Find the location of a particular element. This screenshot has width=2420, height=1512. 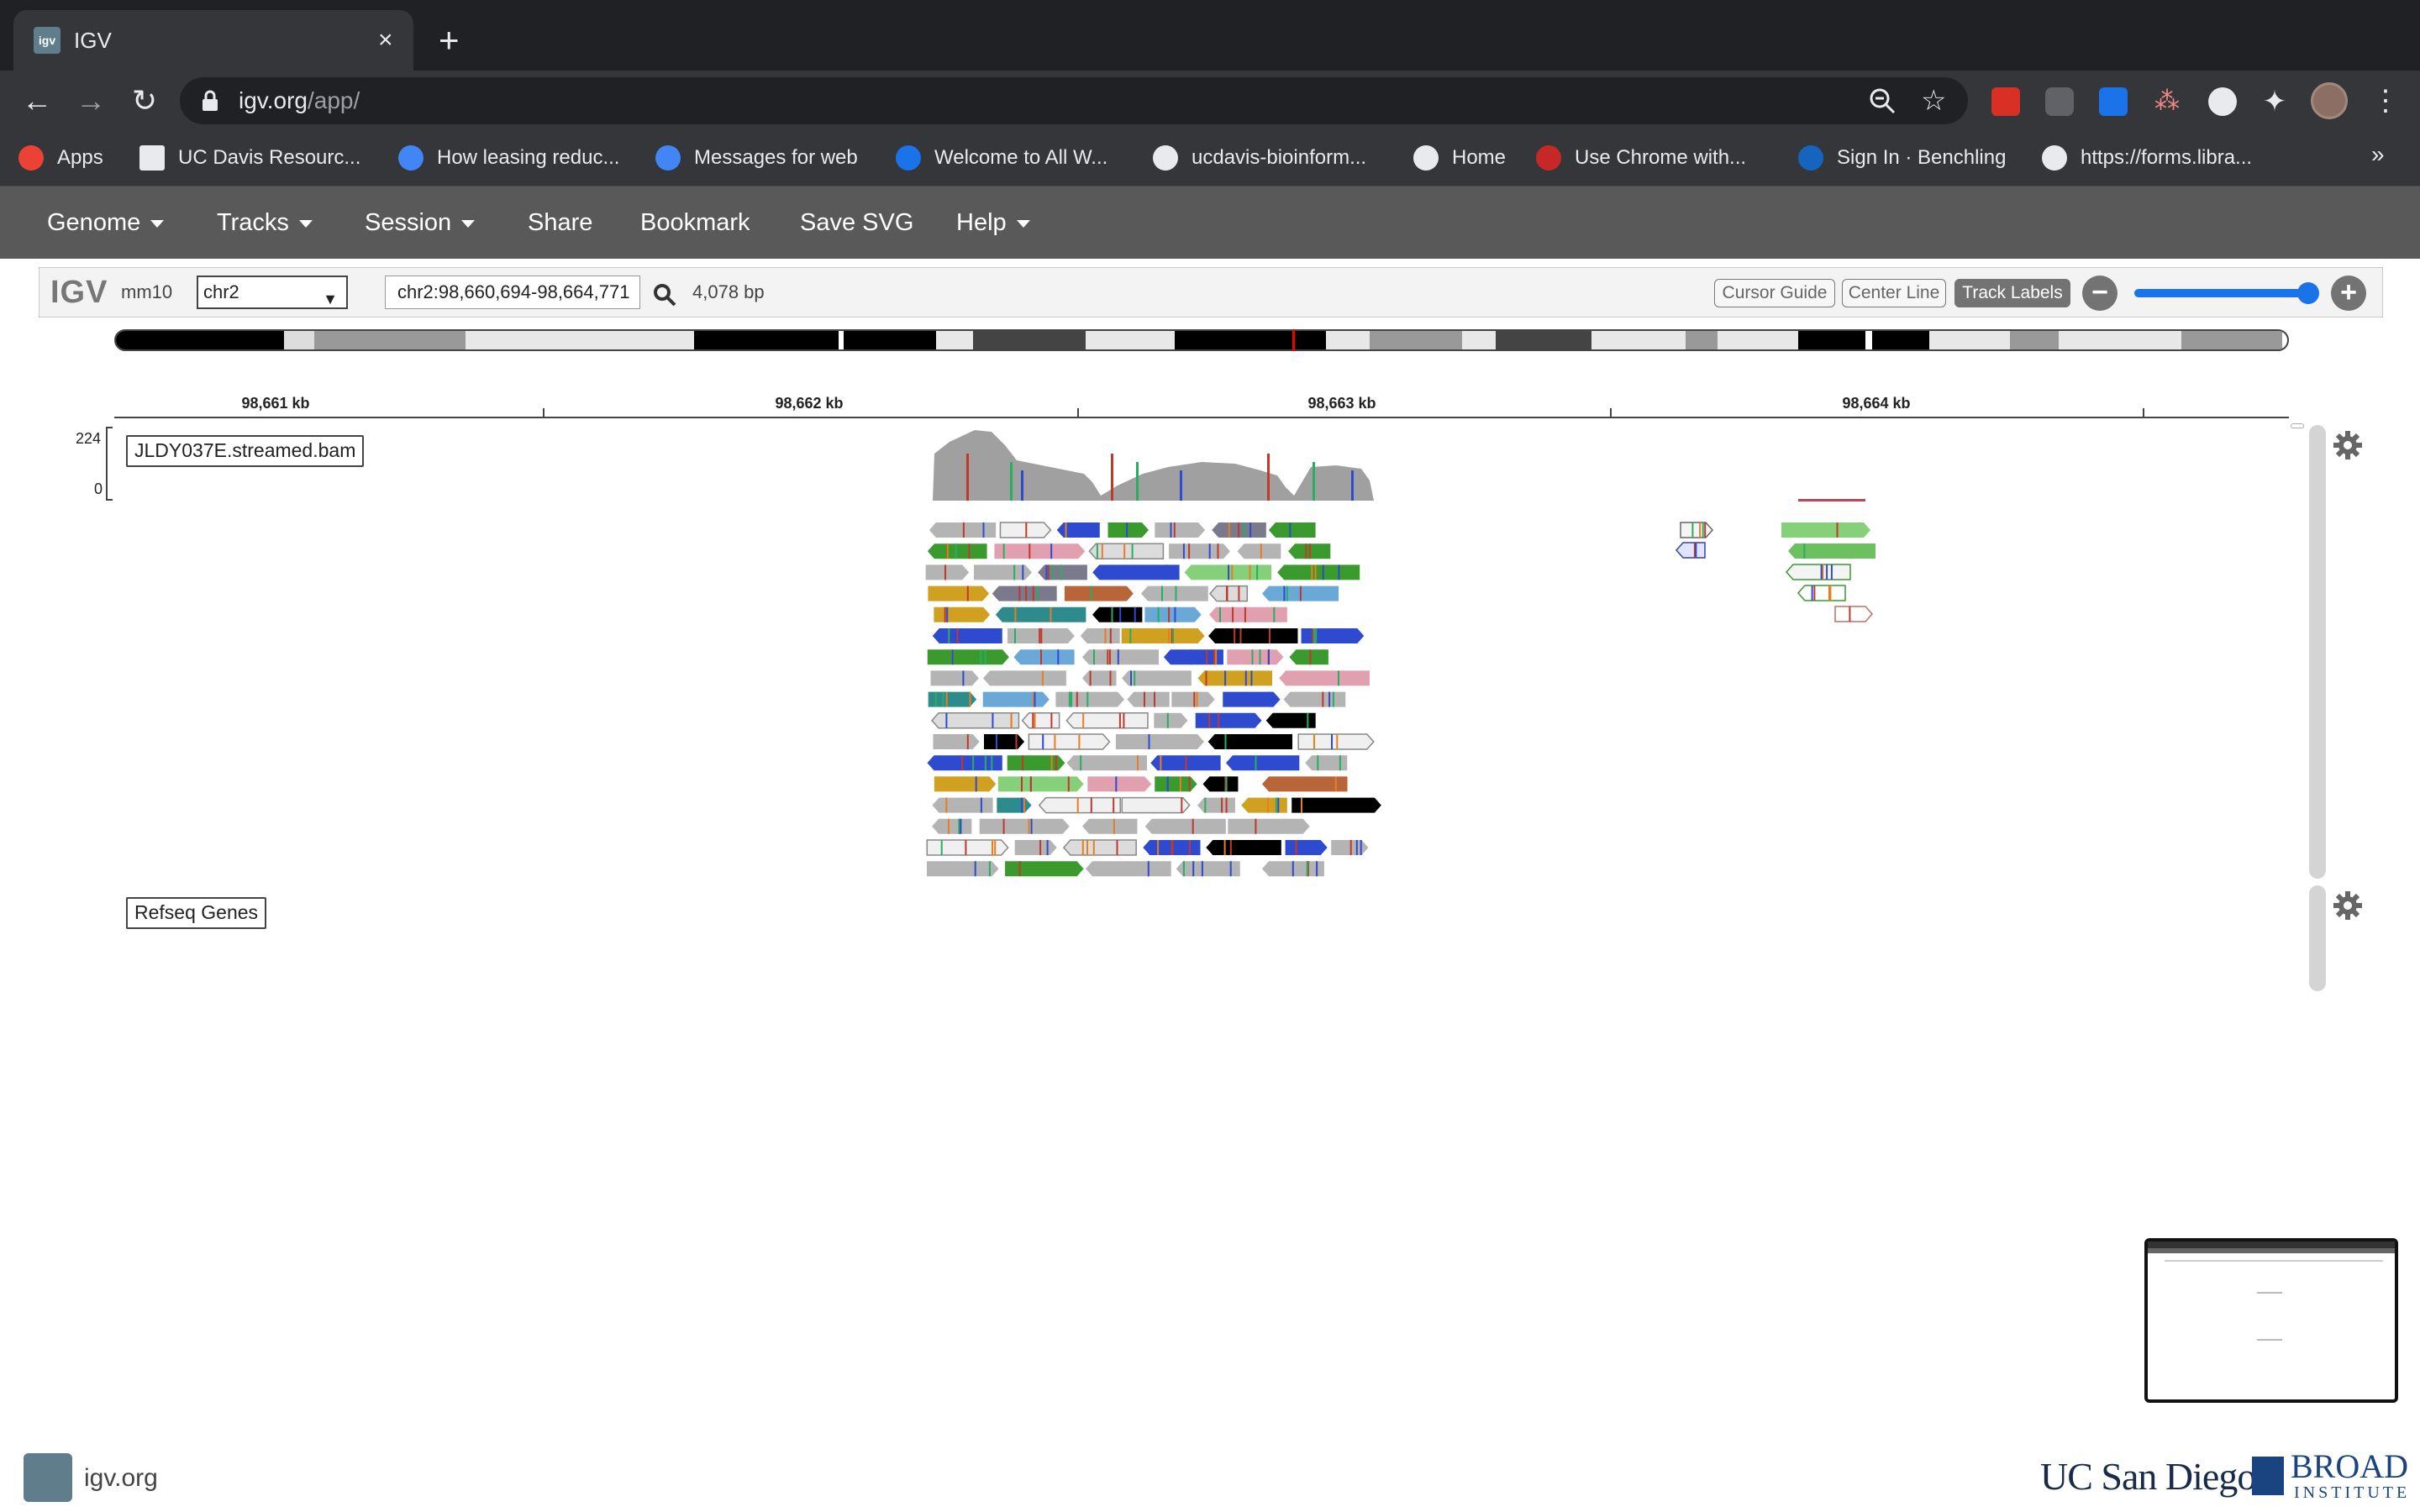

save-svg-button: Save SVG is located at coordinates (856, 223).